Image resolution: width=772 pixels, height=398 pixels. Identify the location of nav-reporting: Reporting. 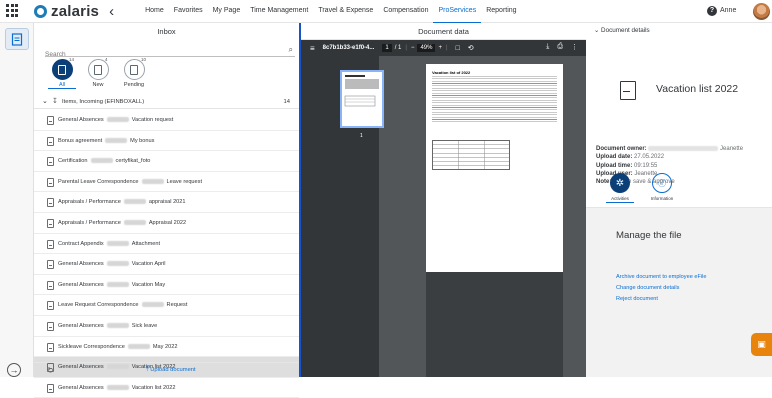
(501, 12).